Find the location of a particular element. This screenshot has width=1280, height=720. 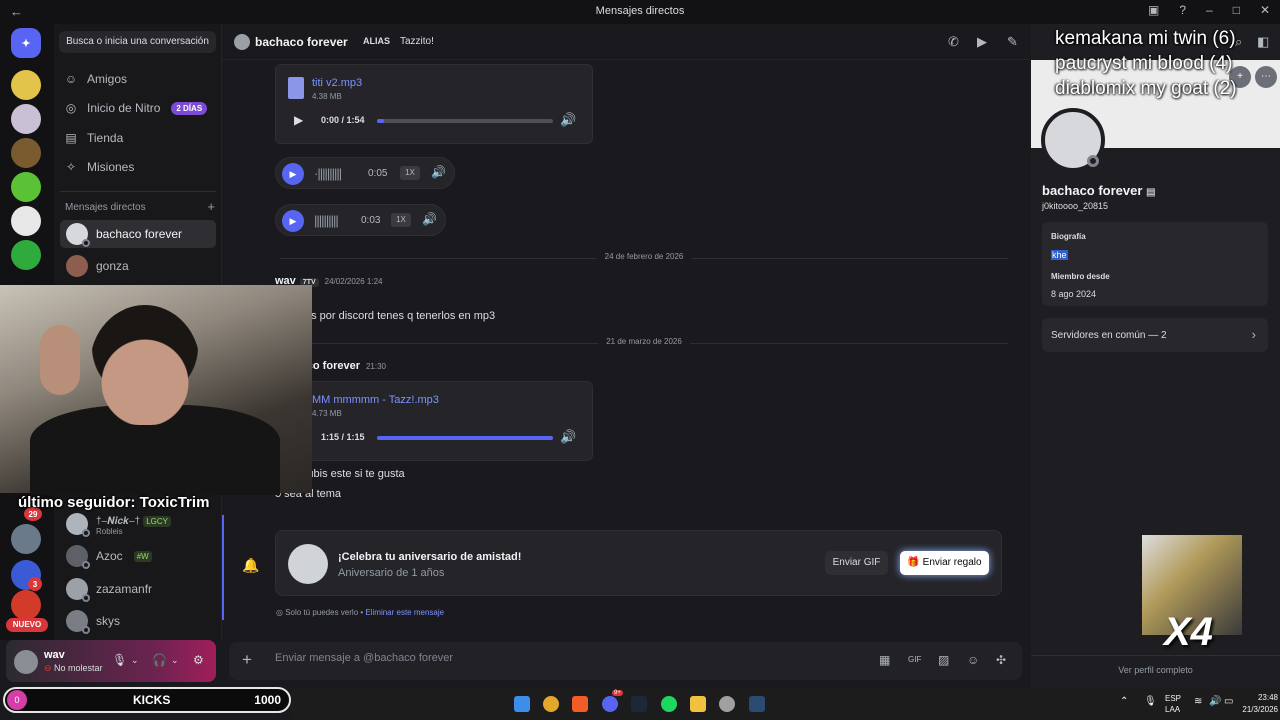

message-input is located at coordinates (535, 658).